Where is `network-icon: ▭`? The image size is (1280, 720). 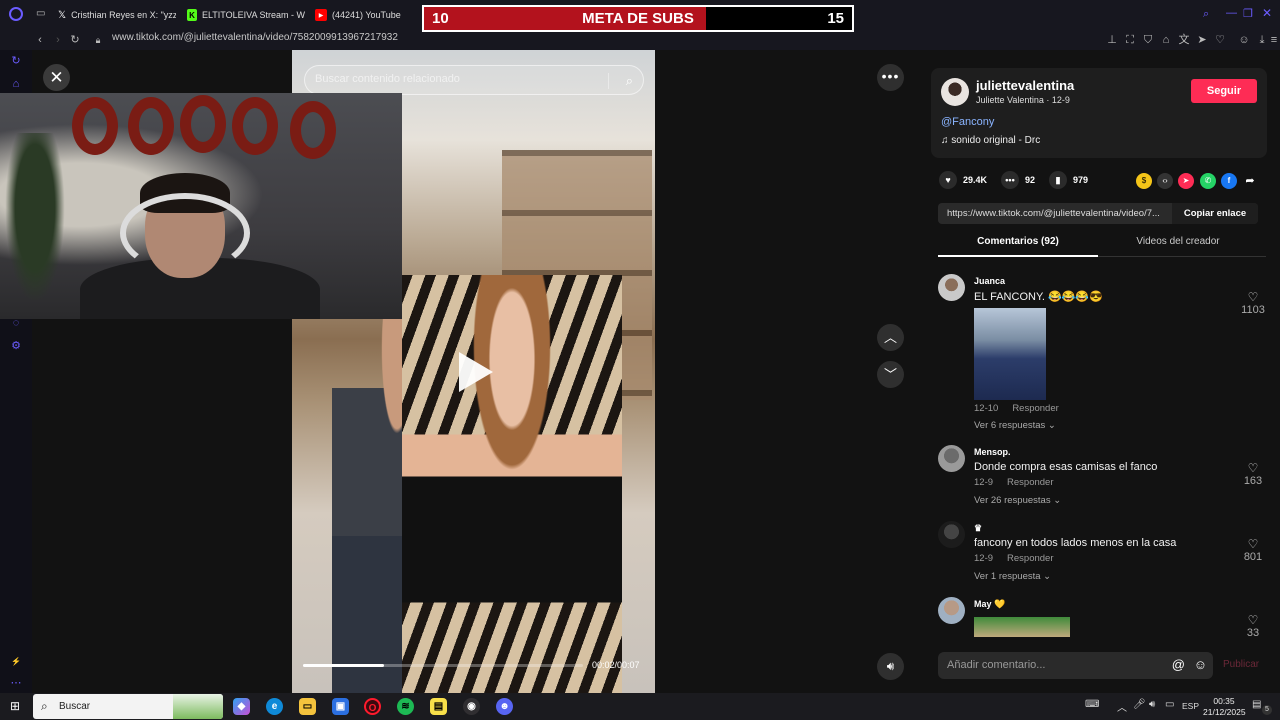
network-icon: ▭ is located at coordinates (1169, 704).